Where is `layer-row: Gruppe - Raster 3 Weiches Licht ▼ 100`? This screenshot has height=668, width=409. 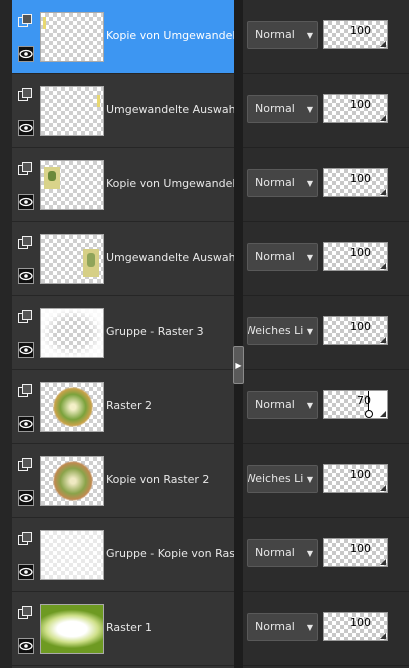
layer-row: Gruppe - Raster 3 Weiches Licht ▼ 100 is located at coordinates (210, 333).